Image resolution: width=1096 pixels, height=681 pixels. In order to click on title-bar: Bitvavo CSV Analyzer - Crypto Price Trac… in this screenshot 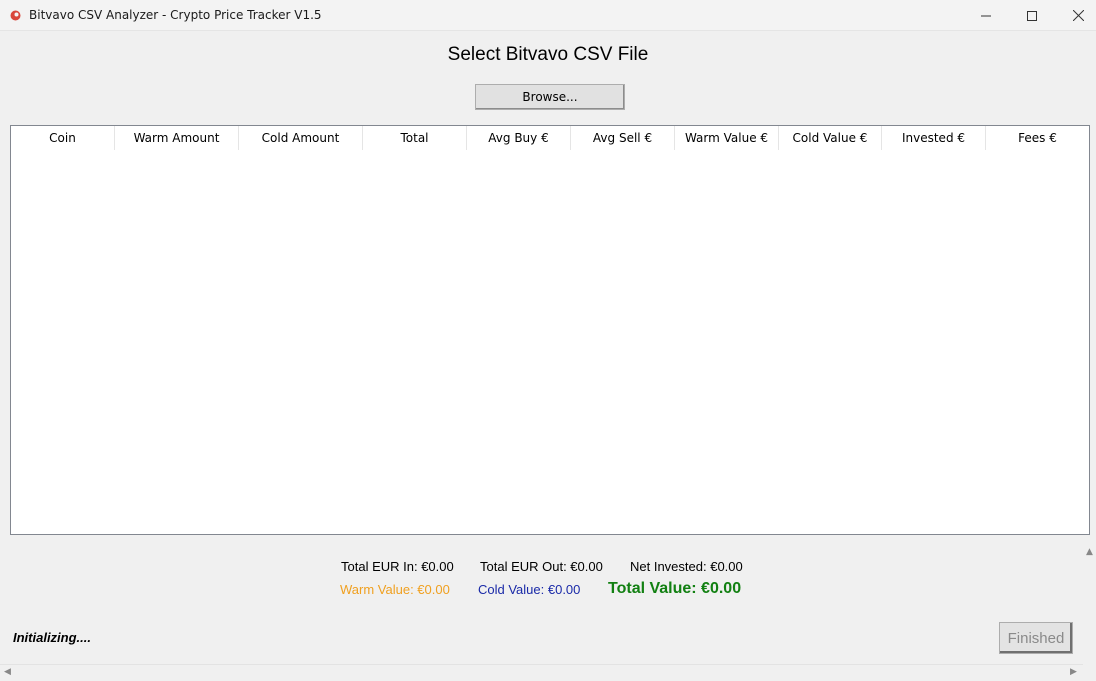, I will do `click(548, 15)`.